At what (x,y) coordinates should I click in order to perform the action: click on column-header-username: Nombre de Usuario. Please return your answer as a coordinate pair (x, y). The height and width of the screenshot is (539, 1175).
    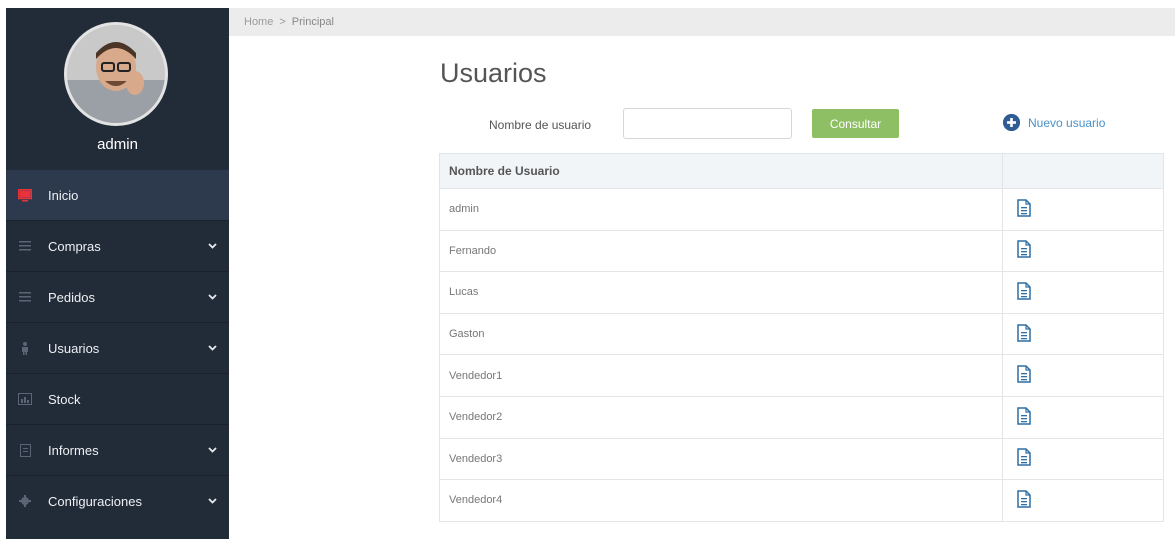
    Looking at the image, I should click on (721, 171).